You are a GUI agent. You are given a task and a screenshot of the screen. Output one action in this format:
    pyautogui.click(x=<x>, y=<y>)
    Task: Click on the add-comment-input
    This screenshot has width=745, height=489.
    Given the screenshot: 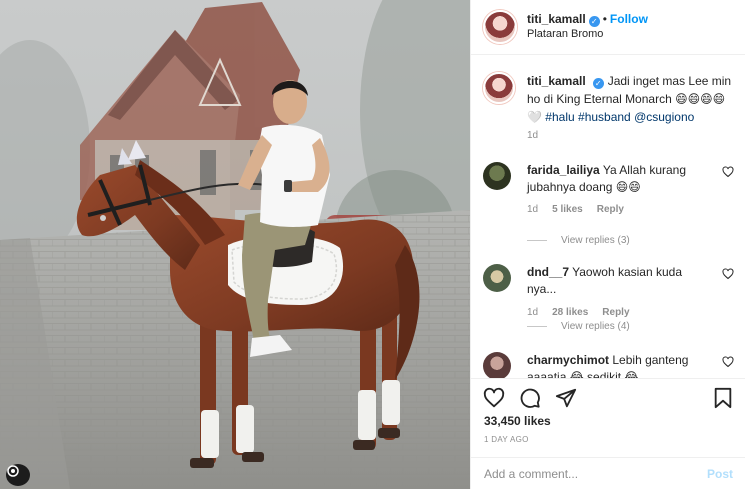 What is the action you would take?
    pyautogui.click(x=584, y=473)
    